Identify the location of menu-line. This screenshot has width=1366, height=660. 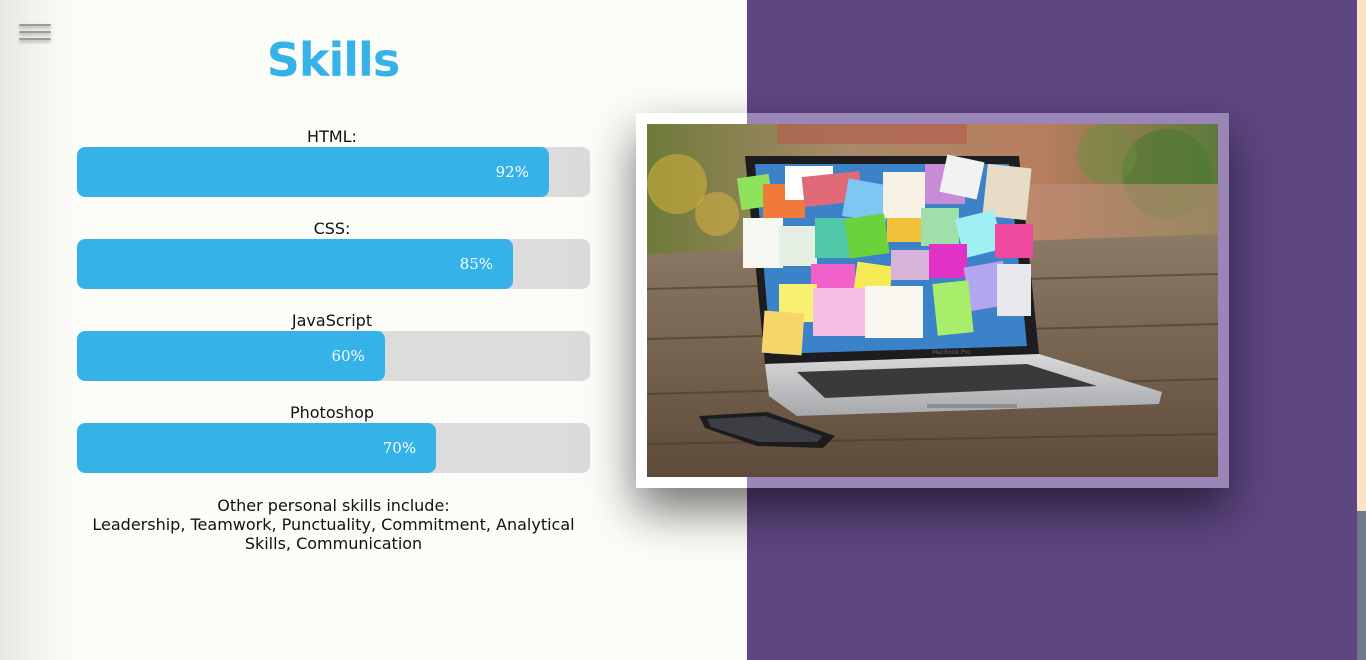
(35, 25).